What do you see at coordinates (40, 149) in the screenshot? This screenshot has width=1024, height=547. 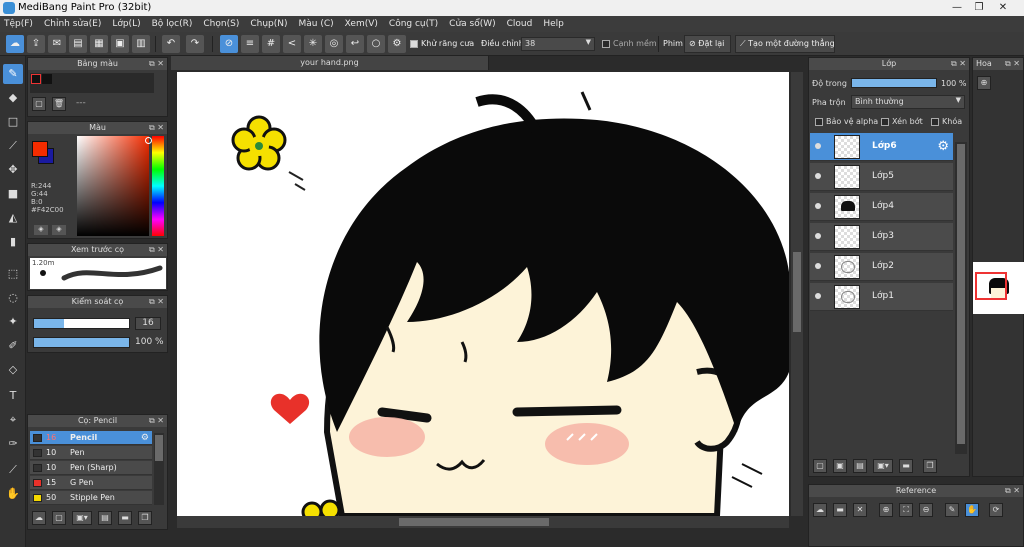 I see `primary-color-swatch` at bounding box center [40, 149].